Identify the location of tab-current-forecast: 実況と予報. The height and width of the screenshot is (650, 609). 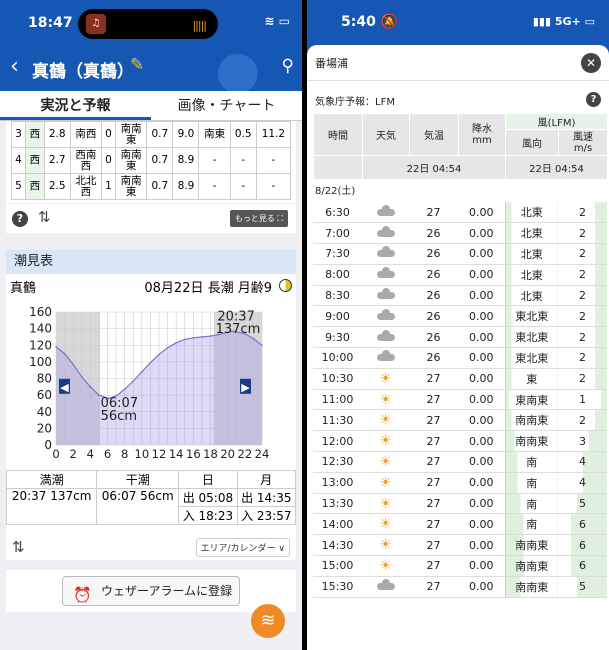
(75, 105).